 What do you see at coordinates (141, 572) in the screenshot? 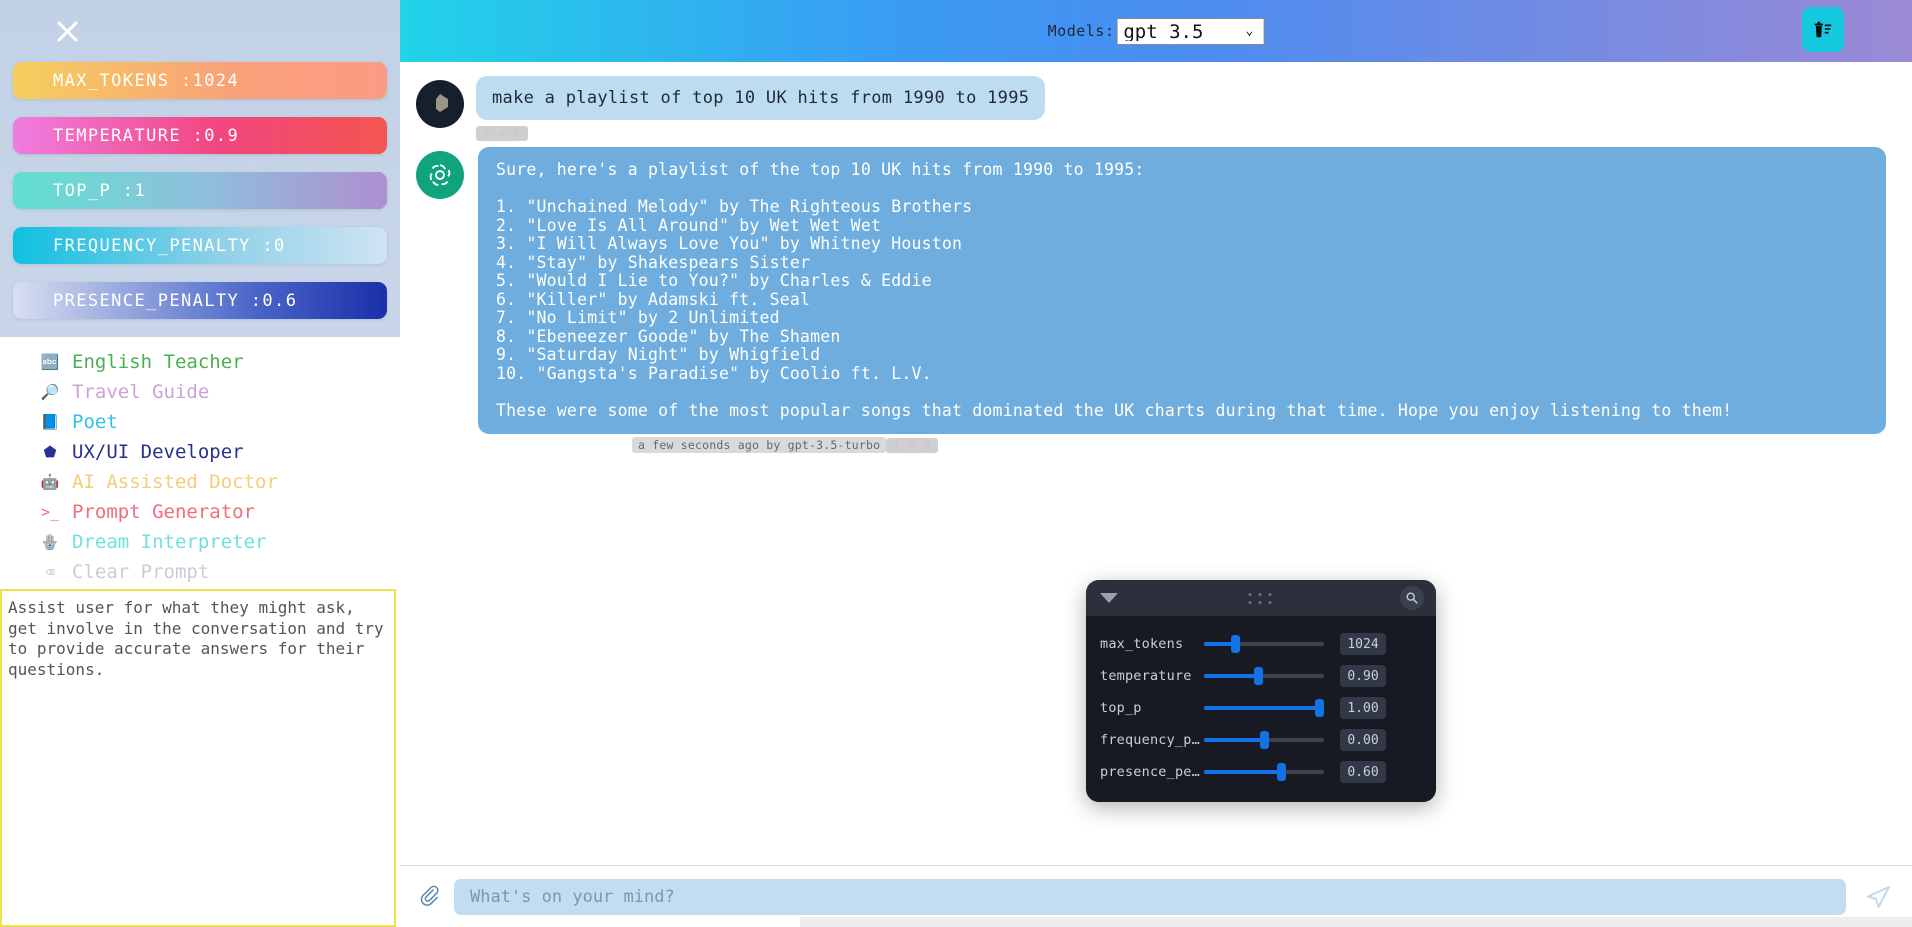
I see `prompt-preset-label: Clear Prompt` at bounding box center [141, 572].